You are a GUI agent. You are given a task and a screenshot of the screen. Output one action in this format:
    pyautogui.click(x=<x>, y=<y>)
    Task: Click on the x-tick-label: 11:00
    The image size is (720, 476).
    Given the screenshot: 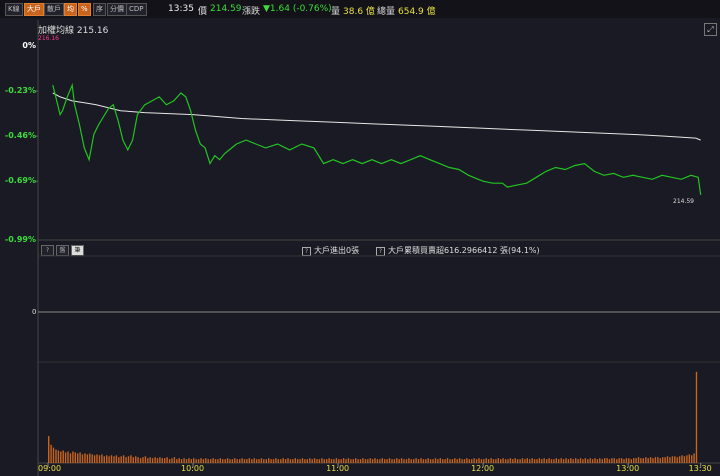 What is the action you would take?
    pyautogui.click(x=338, y=468)
    